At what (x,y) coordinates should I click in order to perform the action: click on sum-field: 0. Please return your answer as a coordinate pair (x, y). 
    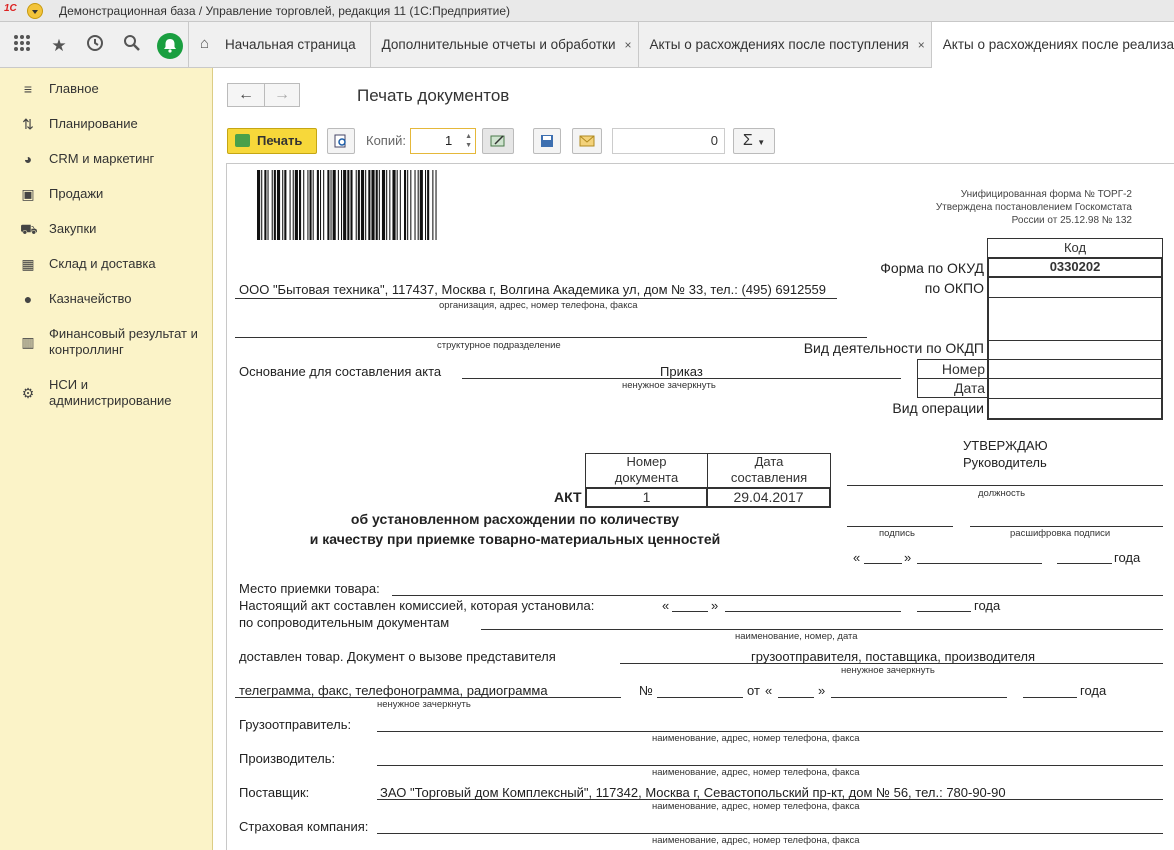
    Looking at the image, I should click on (668, 141).